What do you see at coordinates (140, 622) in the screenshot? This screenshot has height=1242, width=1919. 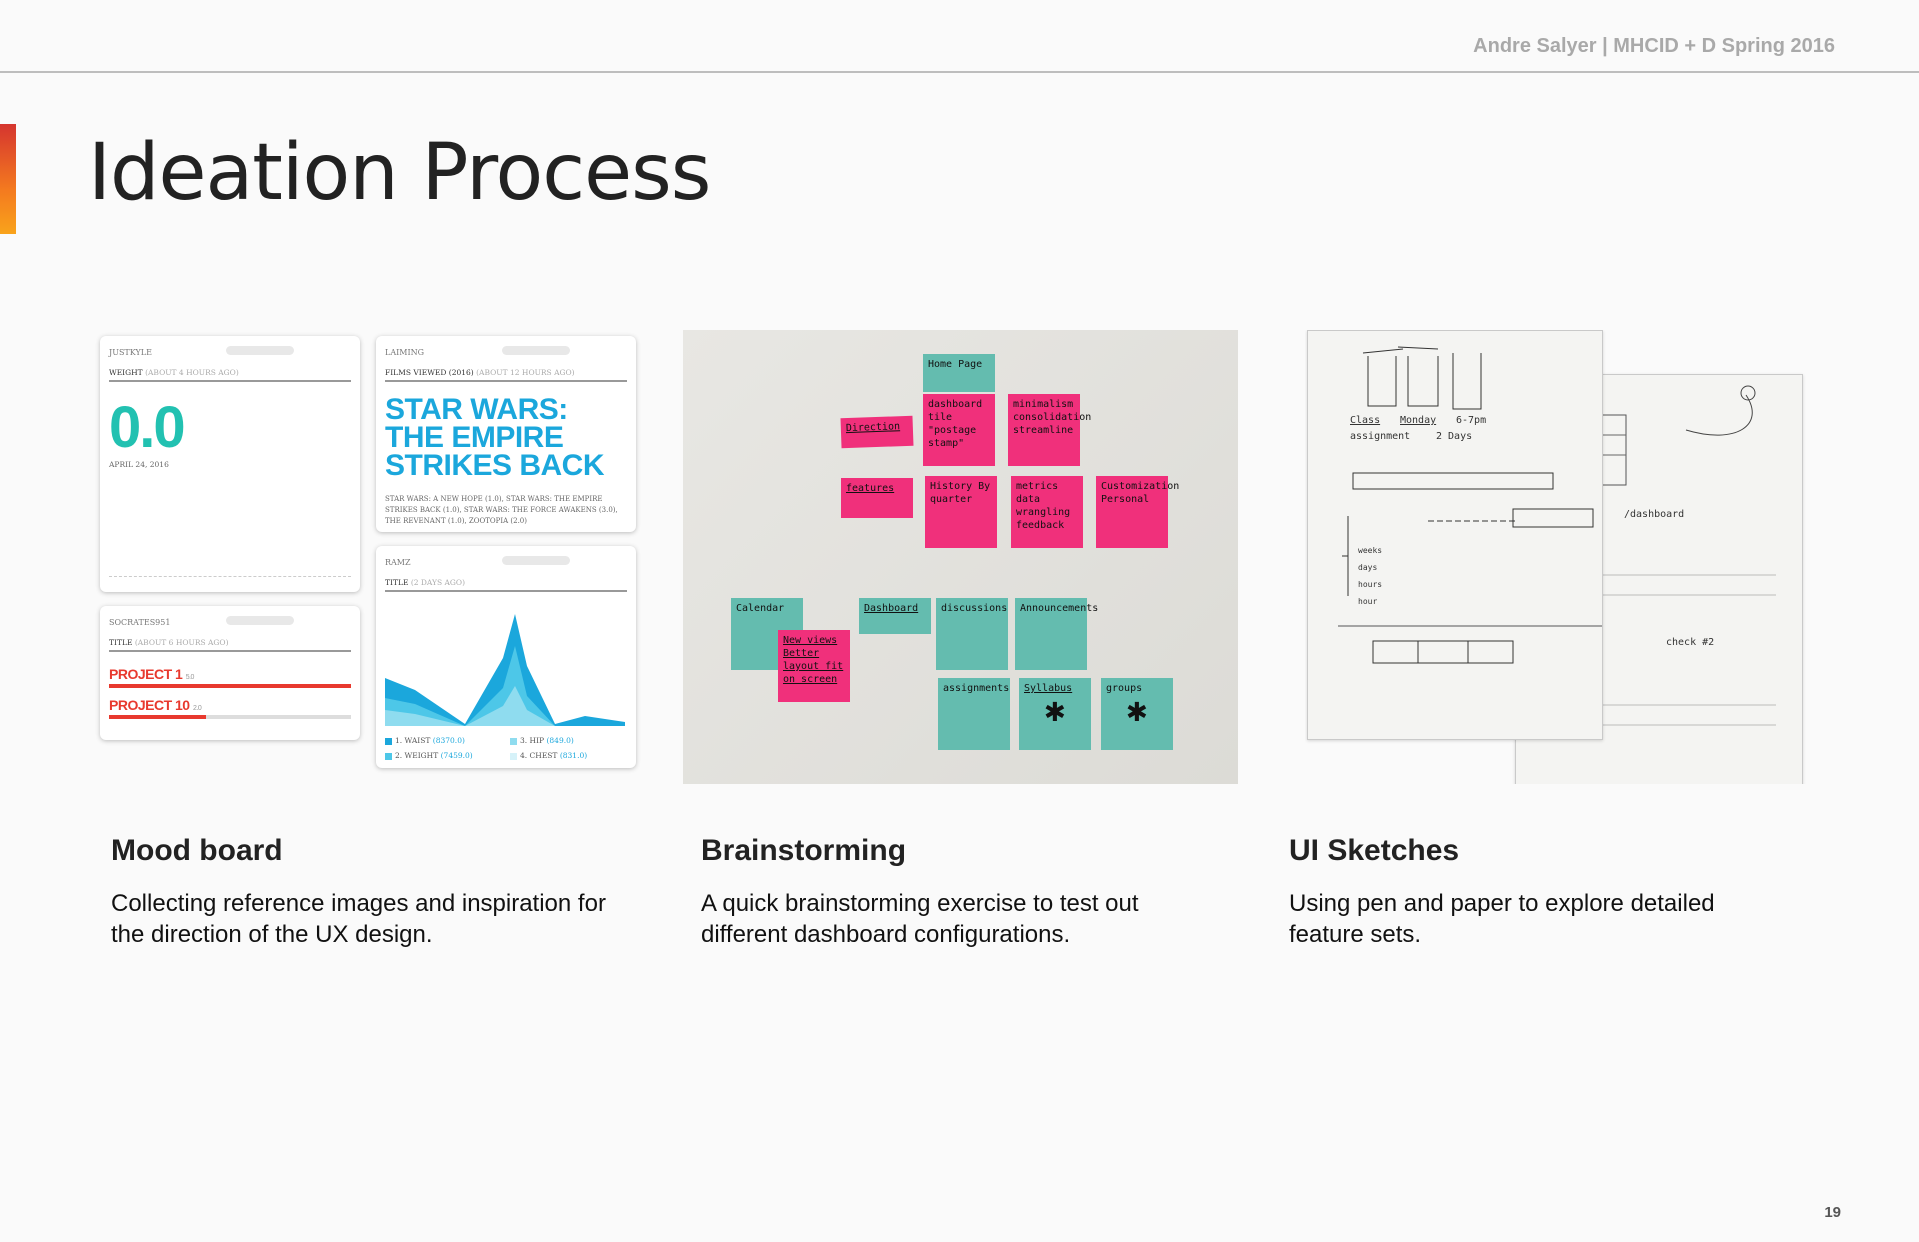 I see `widget-user: SOCRATES951` at bounding box center [140, 622].